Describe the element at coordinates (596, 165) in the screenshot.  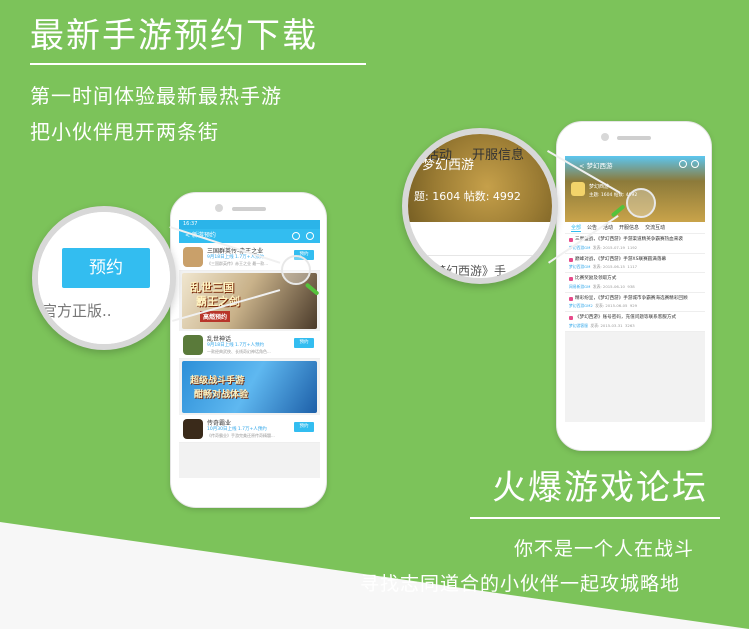
I see `forum-back-title: < 梦幻西游` at that location.